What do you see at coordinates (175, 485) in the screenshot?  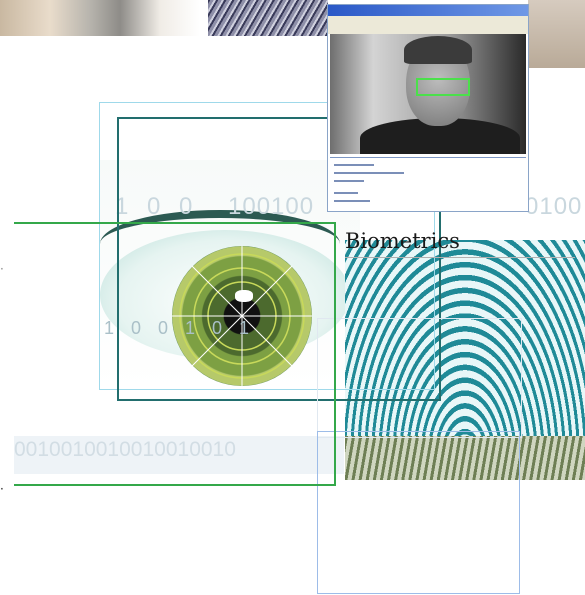 I see `green-line-bottom` at bounding box center [175, 485].